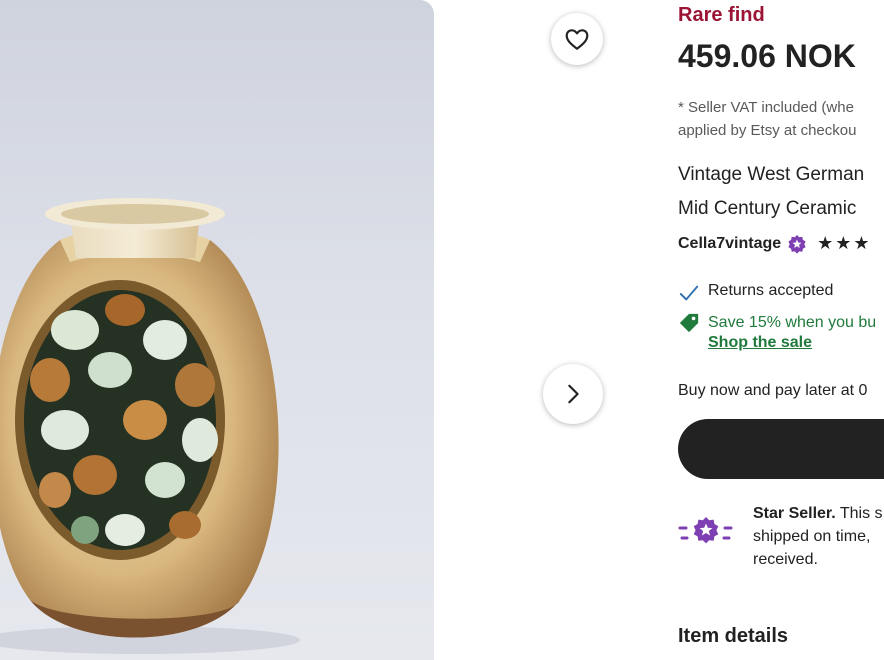 Image resolution: width=884 pixels, height=660 pixels. What do you see at coordinates (771, 174) in the screenshot?
I see `listing-title-line: Vintage West German` at bounding box center [771, 174].